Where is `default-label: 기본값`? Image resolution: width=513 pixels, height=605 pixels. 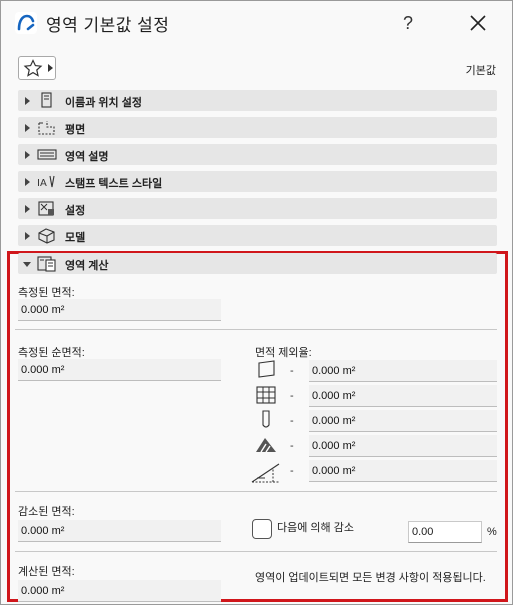 default-label: 기본값 is located at coordinates (480, 71).